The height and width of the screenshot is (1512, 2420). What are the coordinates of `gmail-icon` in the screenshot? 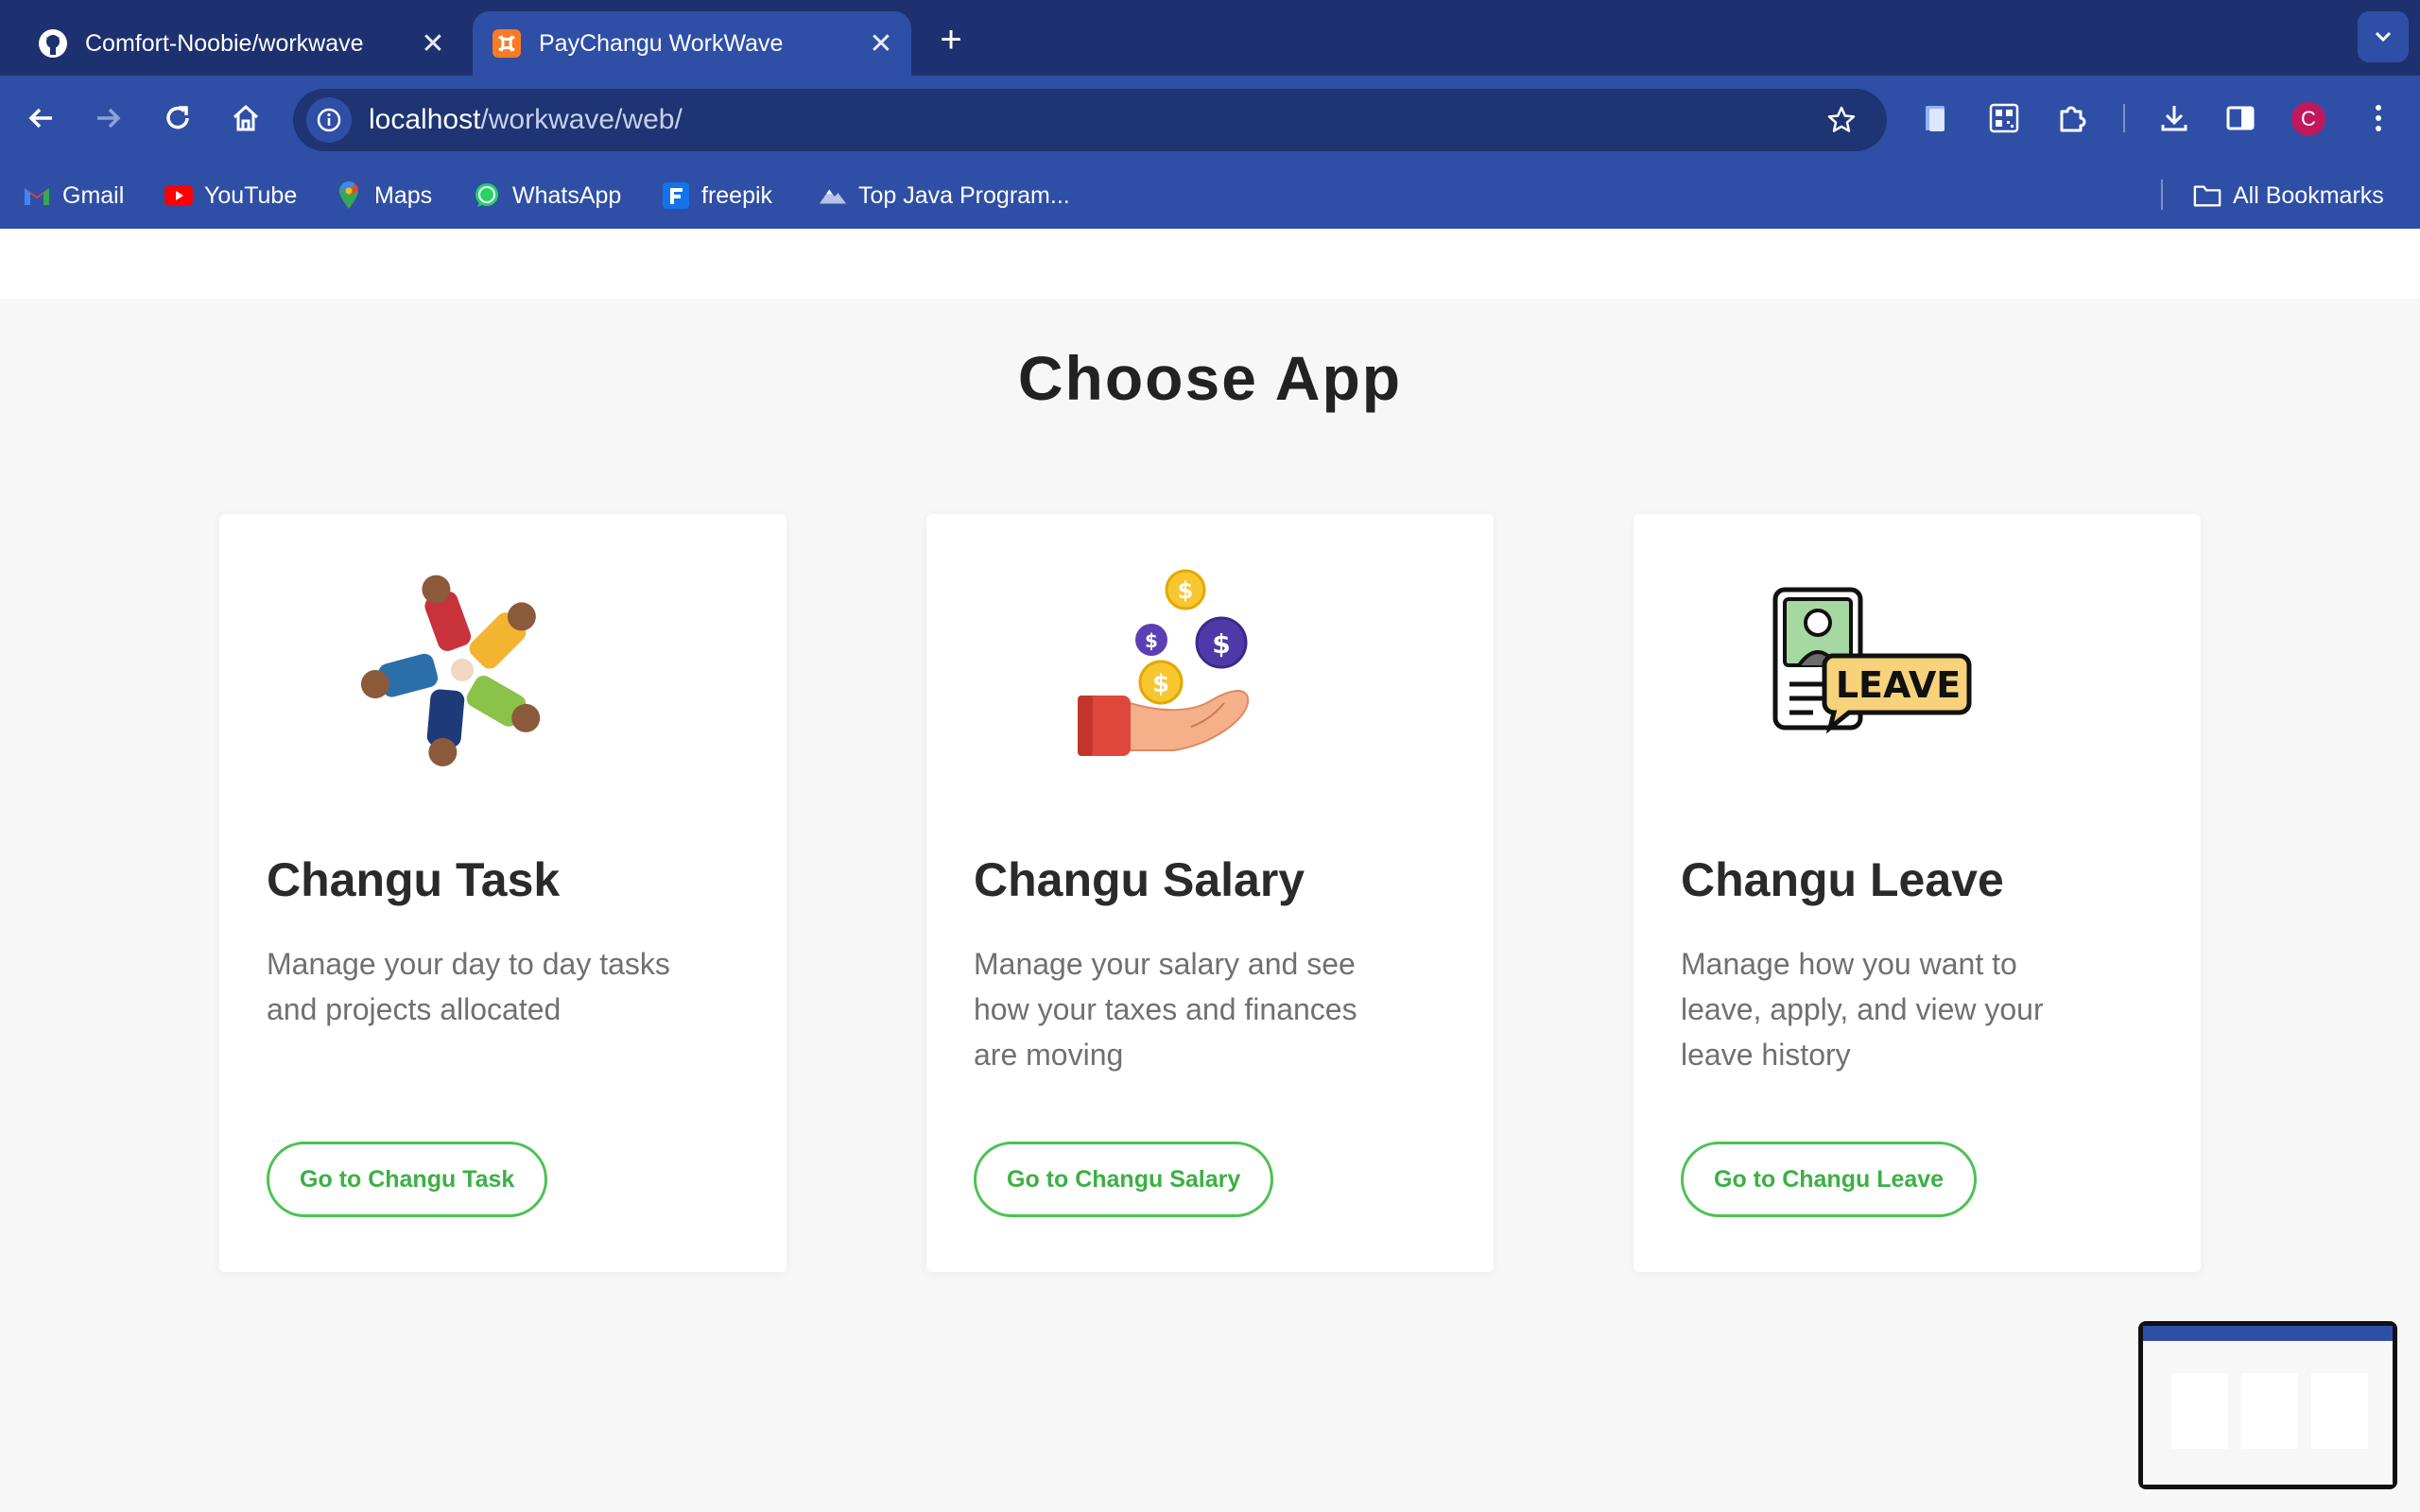 It's located at (37, 195).